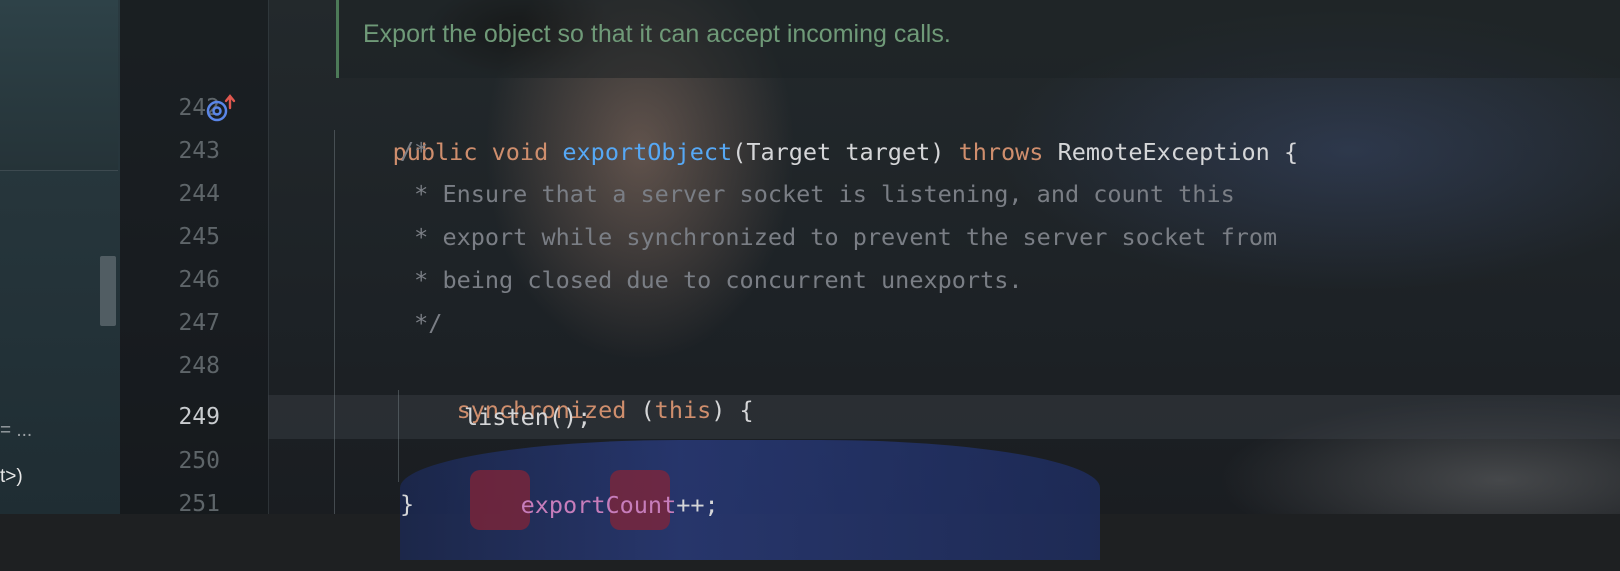 The image size is (1620, 571). What do you see at coordinates (421, 323) in the screenshot?
I see `code-line-247: */` at bounding box center [421, 323].